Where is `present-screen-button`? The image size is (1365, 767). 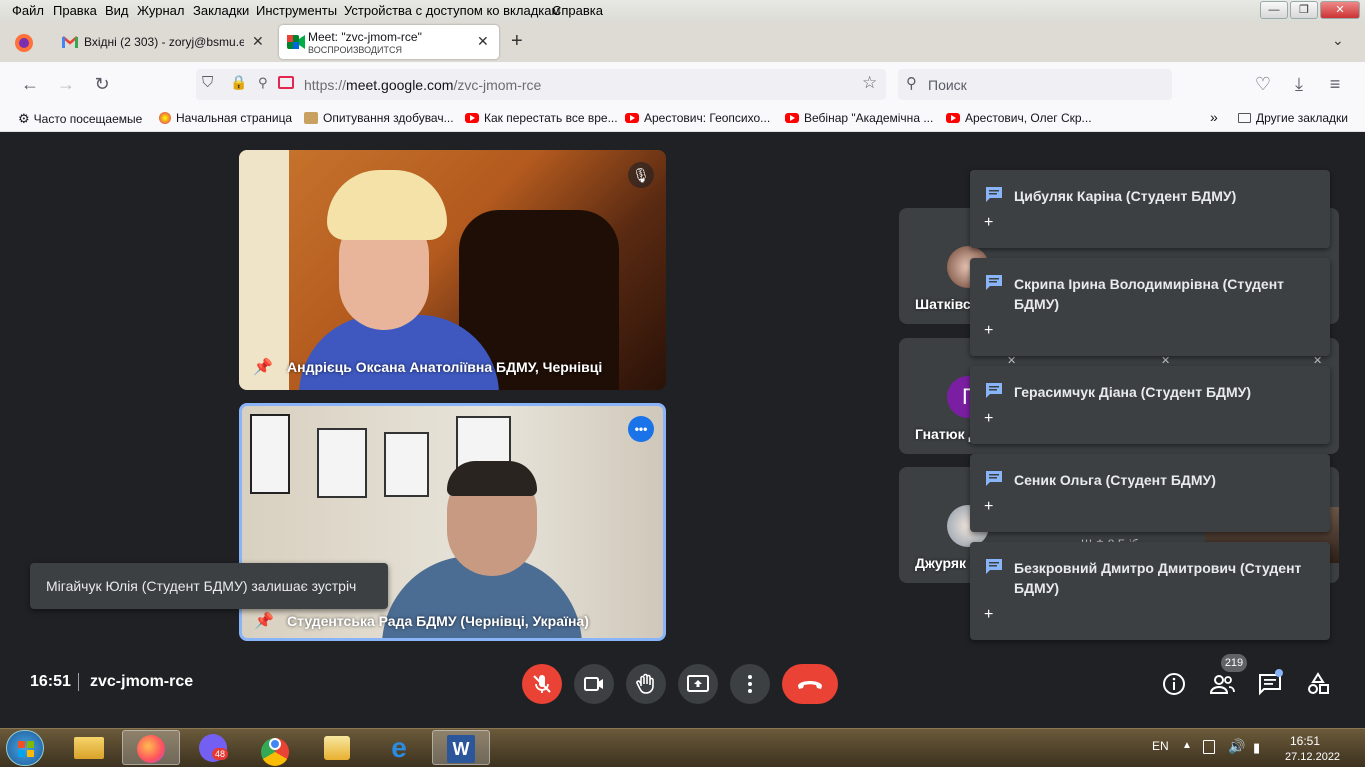
present-screen-button is located at coordinates (698, 684).